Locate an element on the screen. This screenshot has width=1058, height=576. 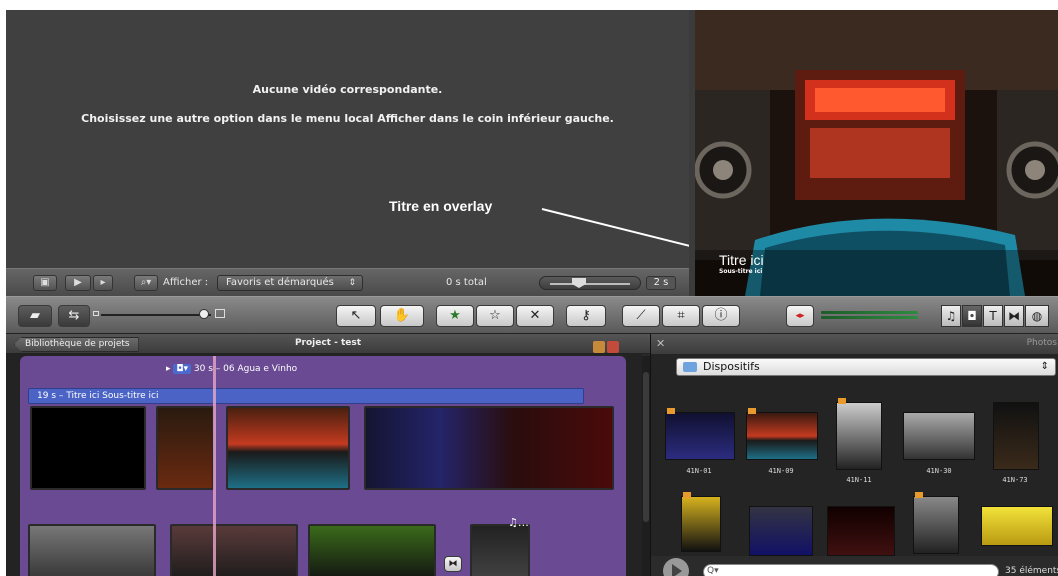
overlay-subtitle-text: Sous-titre ici is located at coordinates (741, 271).